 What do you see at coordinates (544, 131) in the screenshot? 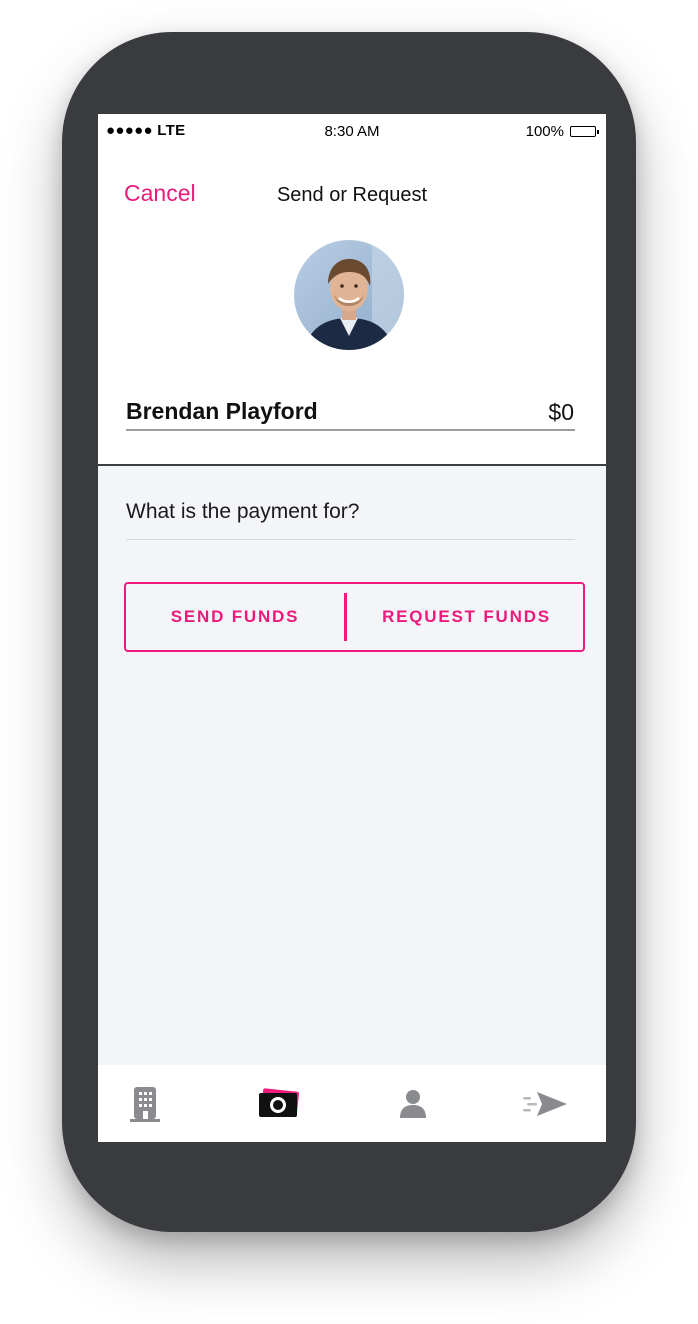
I see `battery-percent: 100%` at bounding box center [544, 131].